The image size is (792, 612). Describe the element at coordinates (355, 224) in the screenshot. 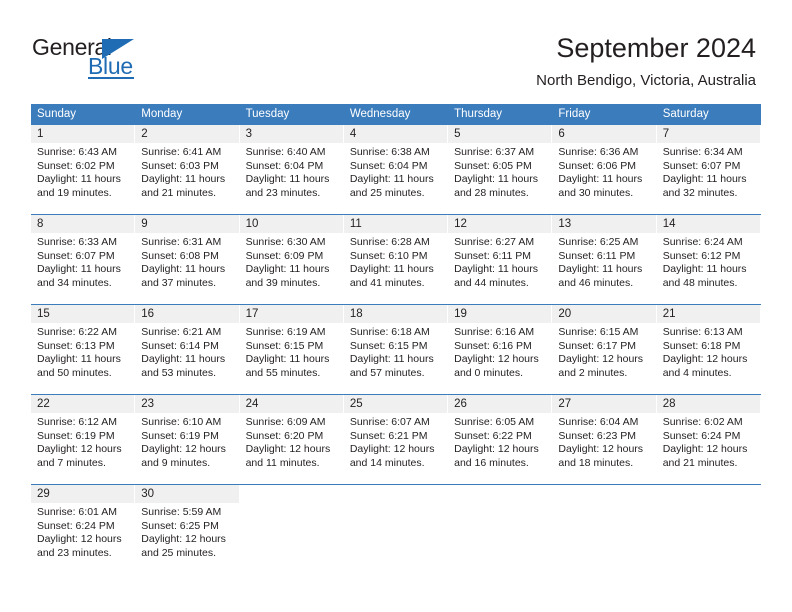

I see `day-number: 11` at that location.